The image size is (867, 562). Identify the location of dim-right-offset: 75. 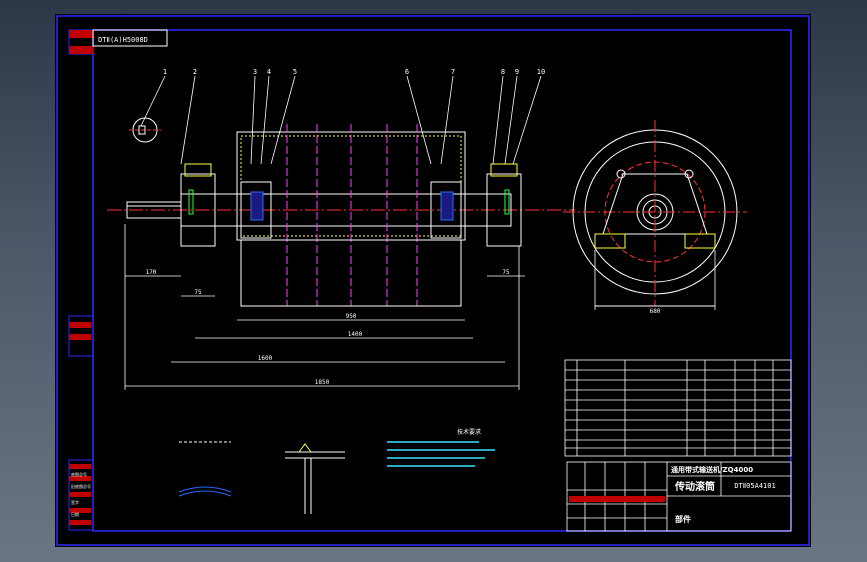
(506, 272).